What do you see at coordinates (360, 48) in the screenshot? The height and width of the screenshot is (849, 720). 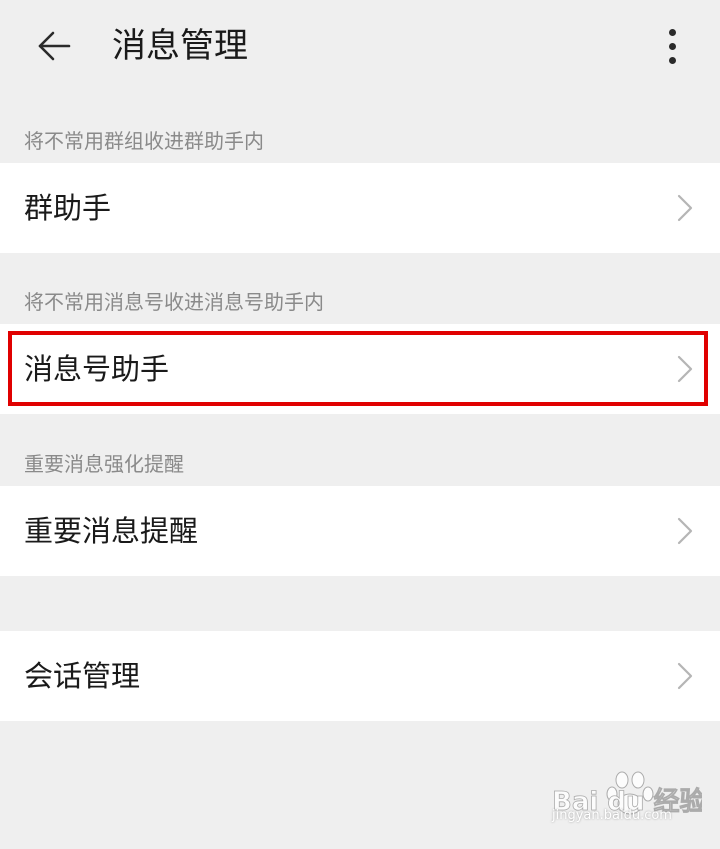 I see `top-bar: 消息管理` at bounding box center [360, 48].